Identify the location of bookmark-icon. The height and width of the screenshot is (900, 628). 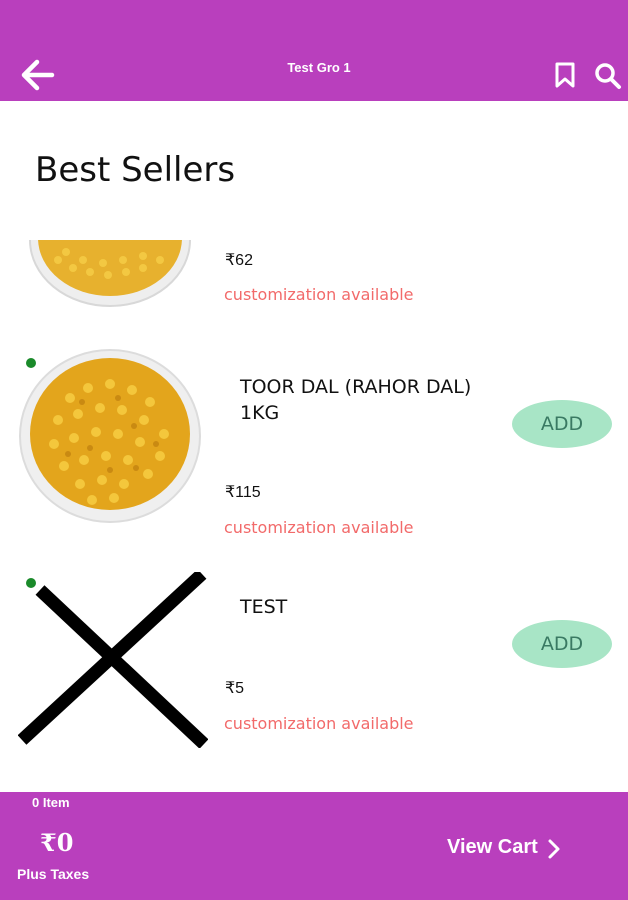
(565, 75).